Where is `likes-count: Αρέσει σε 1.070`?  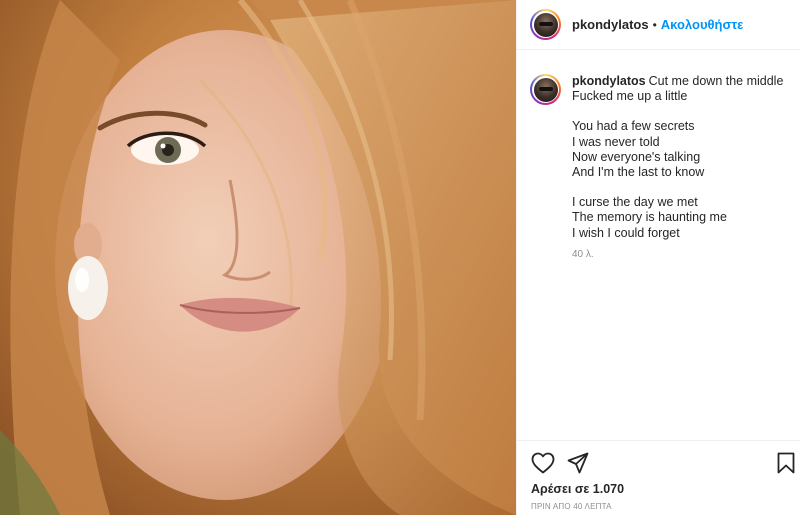
likes-count: Αρέσει σε 1.070 is located at coordinates (577, 489).